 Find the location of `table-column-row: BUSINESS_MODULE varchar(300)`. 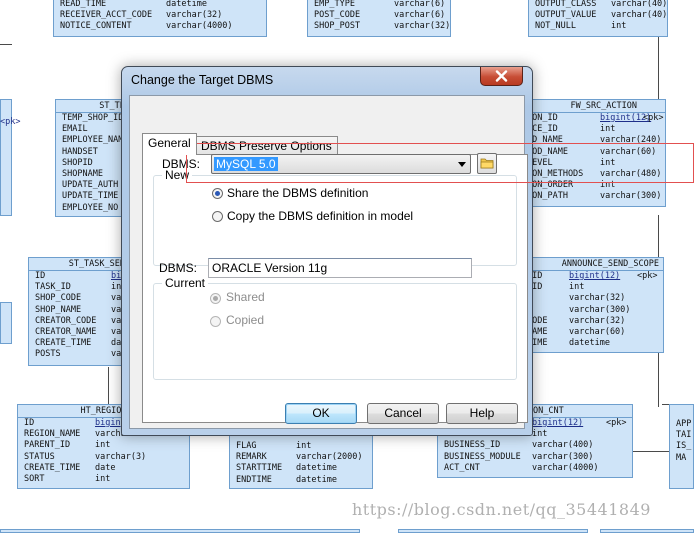

table-column-row: BUSINESS_MODULE varchar(300) is located at coordinates (535, 457).